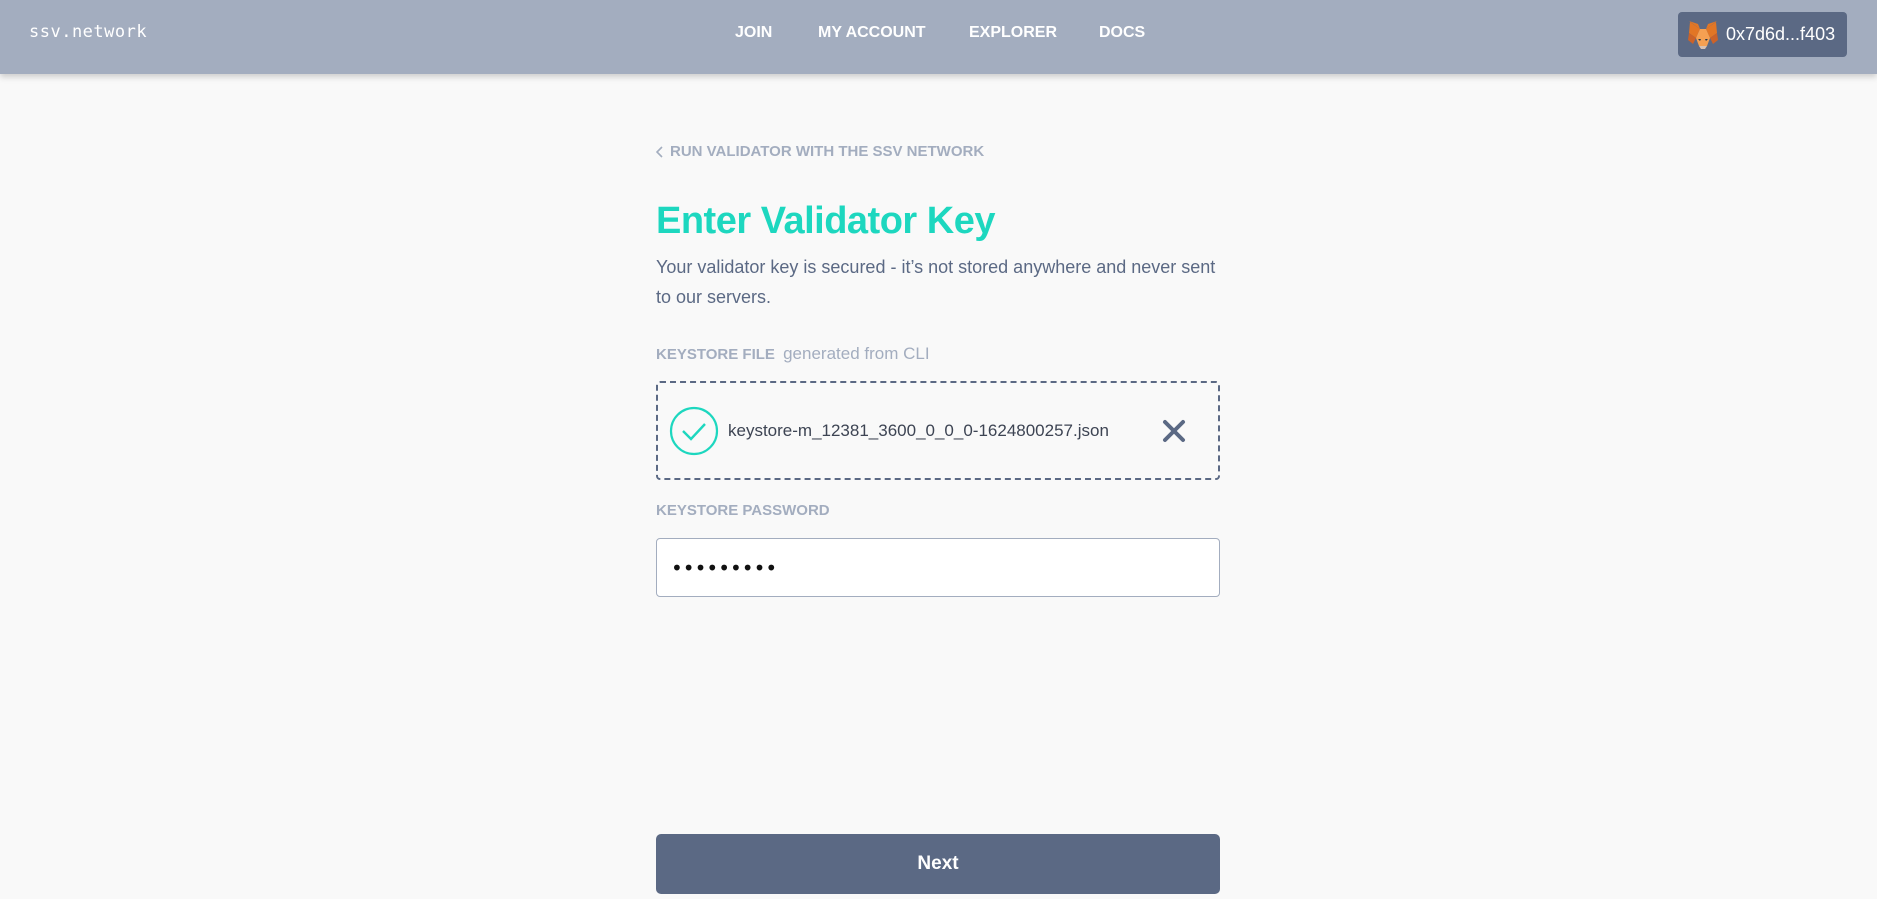 The height and width of the screenshot is (899, 1877). Describe the element at coordinates (825, 221) in the screenshot. I see `page-title: Enter Validator Key` at that location.